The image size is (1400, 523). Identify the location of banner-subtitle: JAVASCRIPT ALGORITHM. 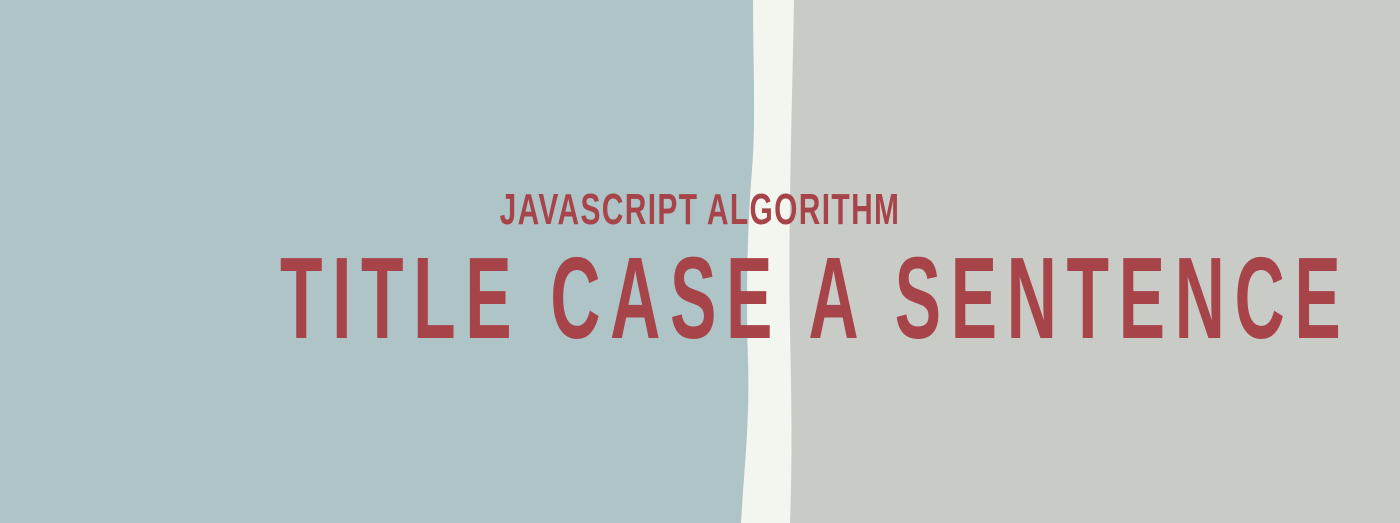
(700, 209).